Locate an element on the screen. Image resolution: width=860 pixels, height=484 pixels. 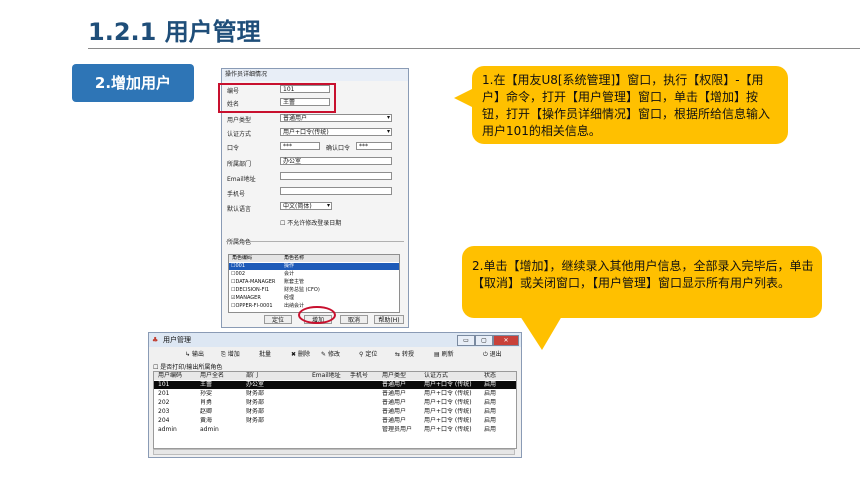
toolbar-button: ⎘ 增加 is located at coordinates (230, 355).